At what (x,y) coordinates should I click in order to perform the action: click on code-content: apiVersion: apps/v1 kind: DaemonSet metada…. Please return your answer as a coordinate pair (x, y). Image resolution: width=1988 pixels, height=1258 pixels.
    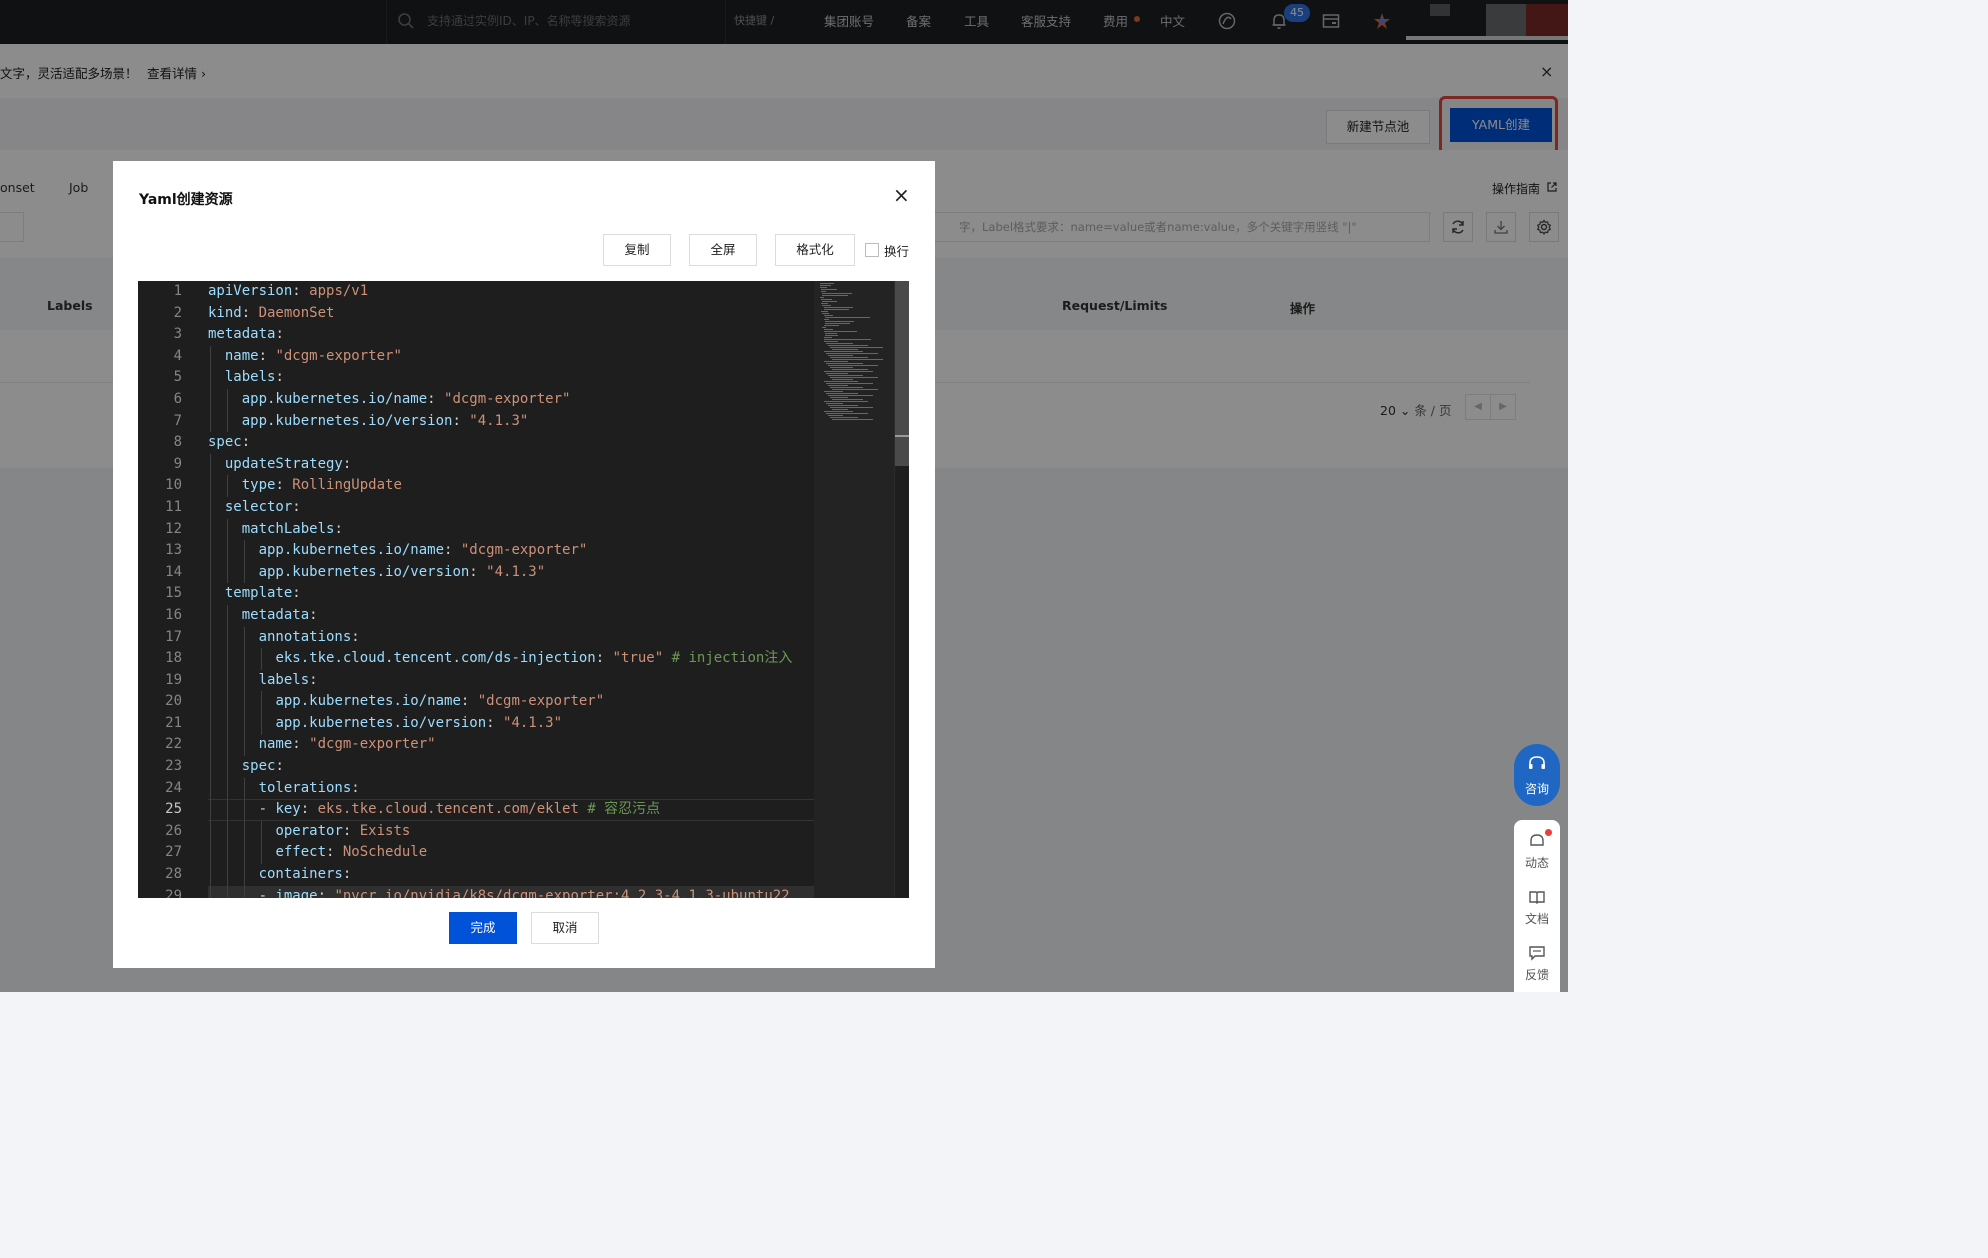
    Looking at the image, I should click on (511, 589).